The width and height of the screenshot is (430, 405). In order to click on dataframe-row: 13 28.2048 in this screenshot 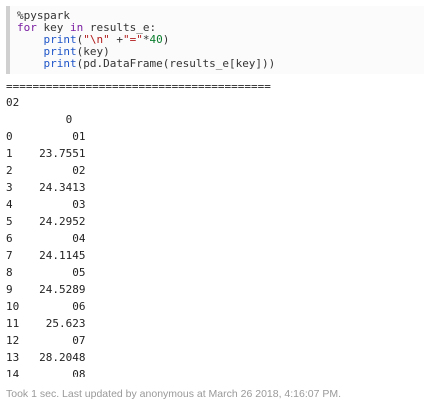, I will do `click(46, 357)`.